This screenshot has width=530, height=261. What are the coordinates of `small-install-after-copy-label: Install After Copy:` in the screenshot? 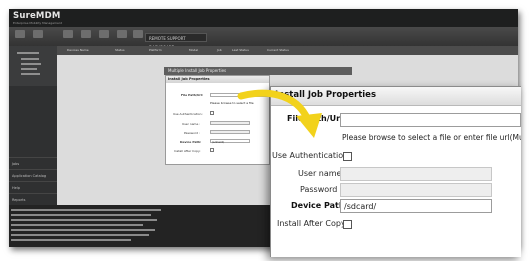 It's located at (187, 151).